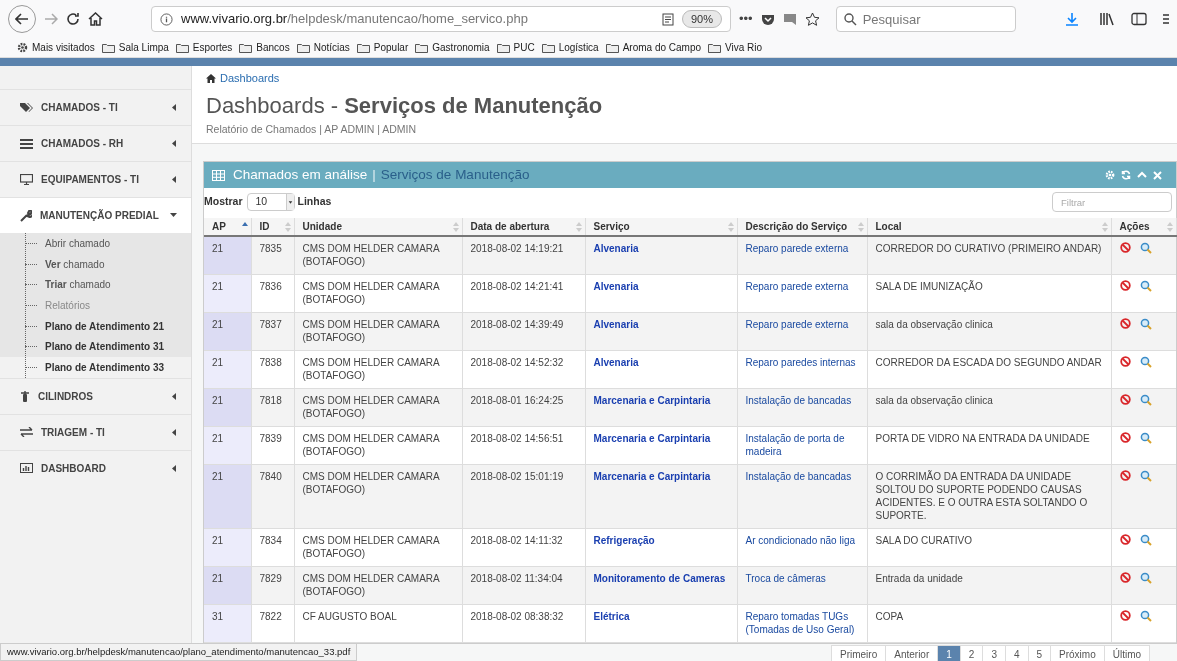 The height and width of the screenshot is (661, 1177). I want to click on length-select: 10, so click(270, 202).